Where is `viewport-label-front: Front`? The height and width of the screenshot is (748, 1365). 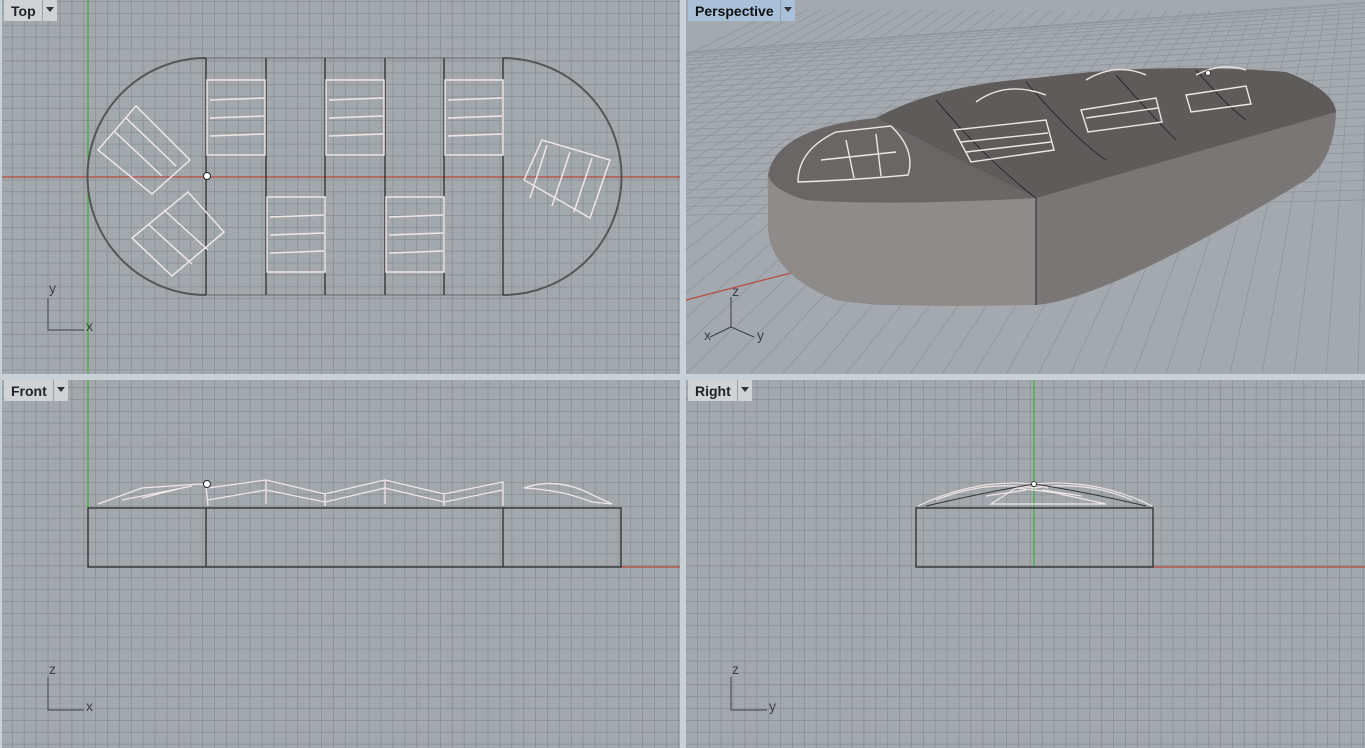
viewport-label-front: Front is located at coordinates (36, 390).